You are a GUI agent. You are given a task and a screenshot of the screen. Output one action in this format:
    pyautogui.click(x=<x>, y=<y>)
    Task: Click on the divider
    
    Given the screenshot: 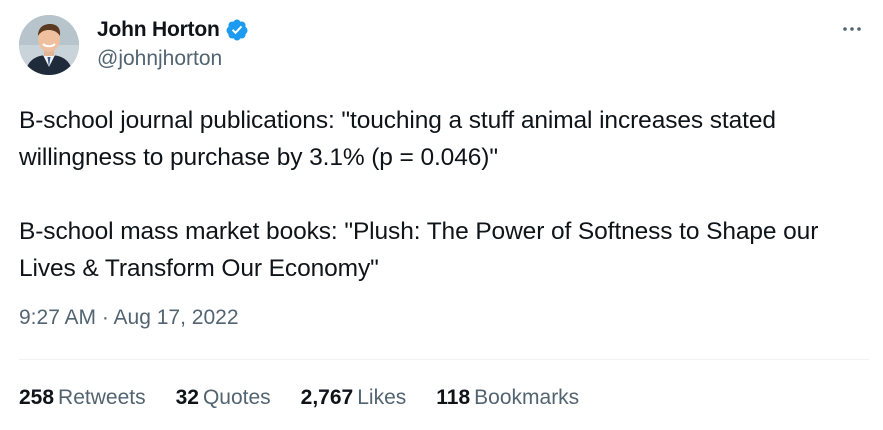 What is the action you would take?
    pyautogui.click(x=444, y=359)
    